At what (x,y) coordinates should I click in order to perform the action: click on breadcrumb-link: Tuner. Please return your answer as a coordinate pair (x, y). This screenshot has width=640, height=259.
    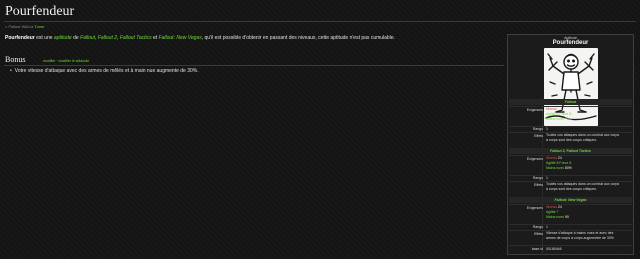
    Looking at the image, I should click on (39, 26).